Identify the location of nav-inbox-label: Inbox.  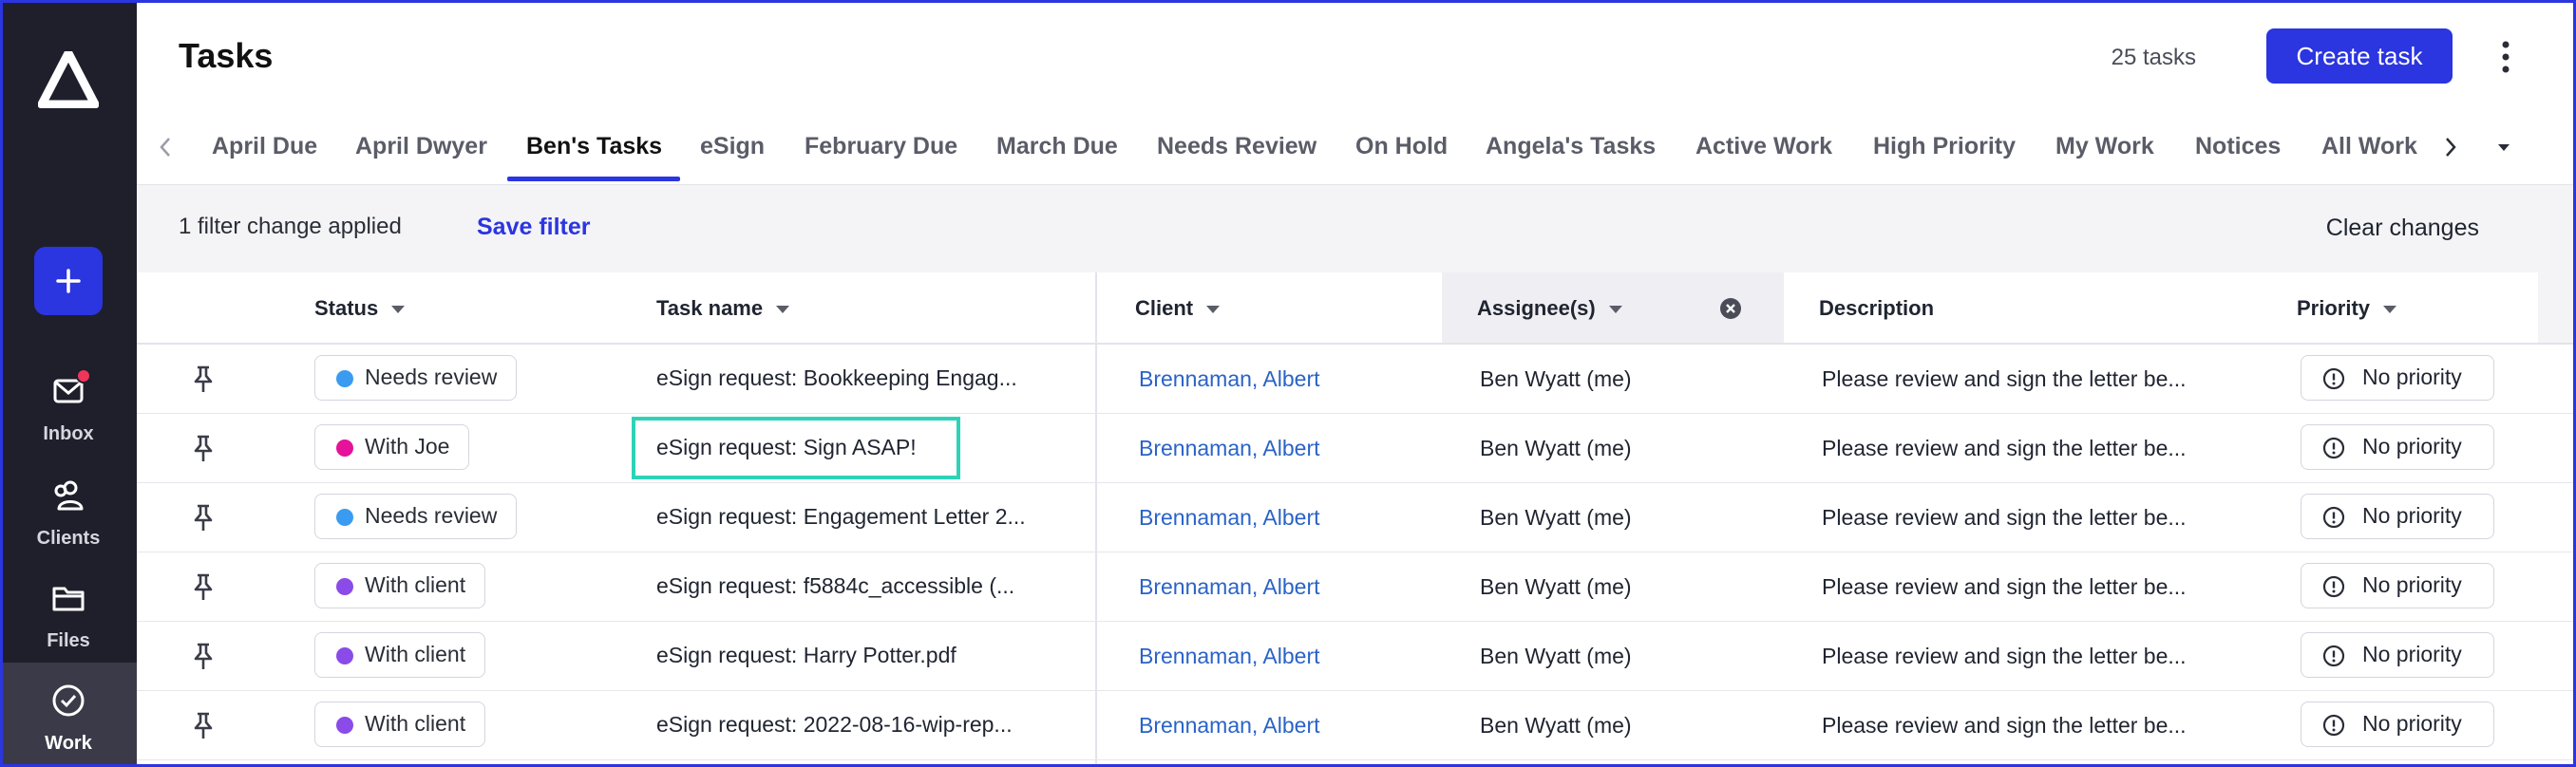
(68, 433).